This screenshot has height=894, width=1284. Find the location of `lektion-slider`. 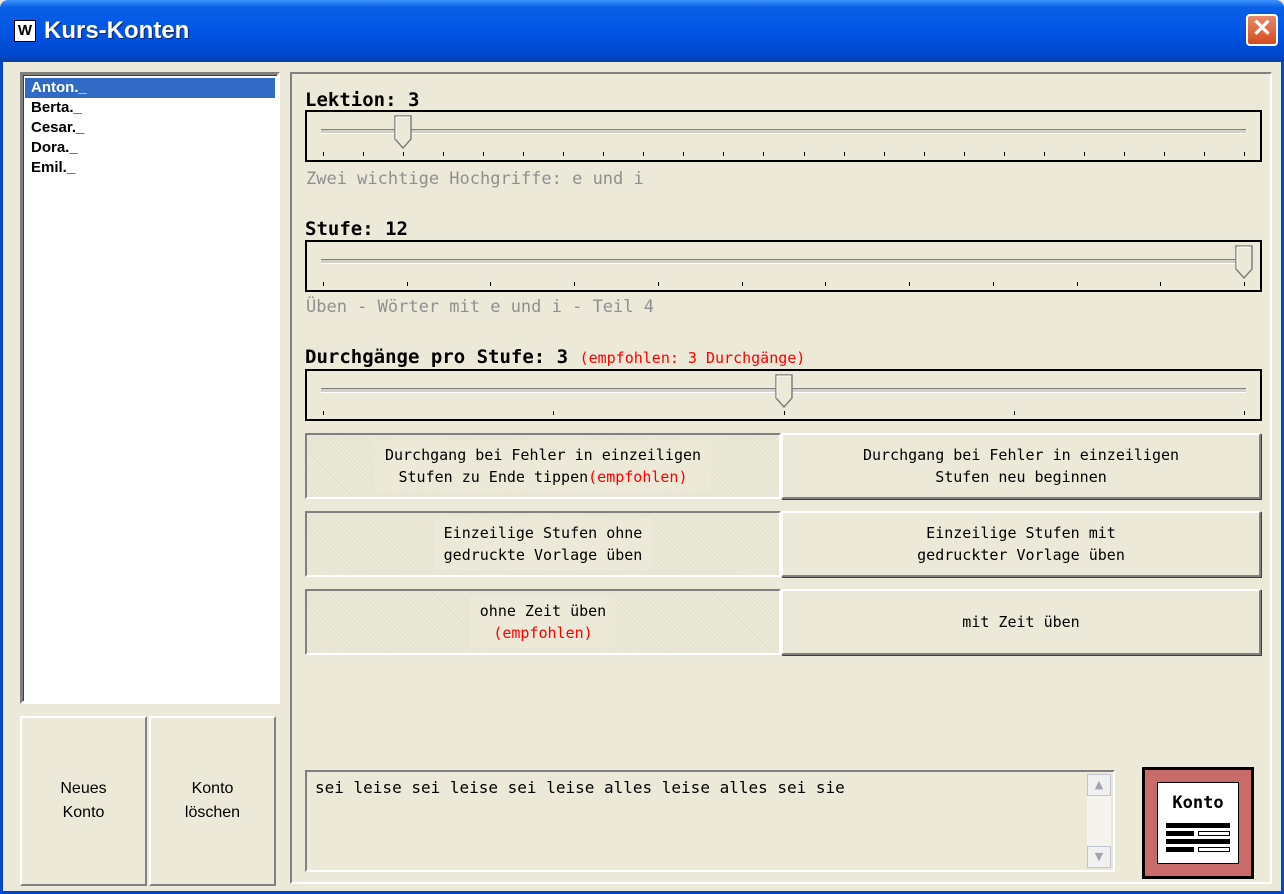

lektion-slider is located at coordinates (783, 136).